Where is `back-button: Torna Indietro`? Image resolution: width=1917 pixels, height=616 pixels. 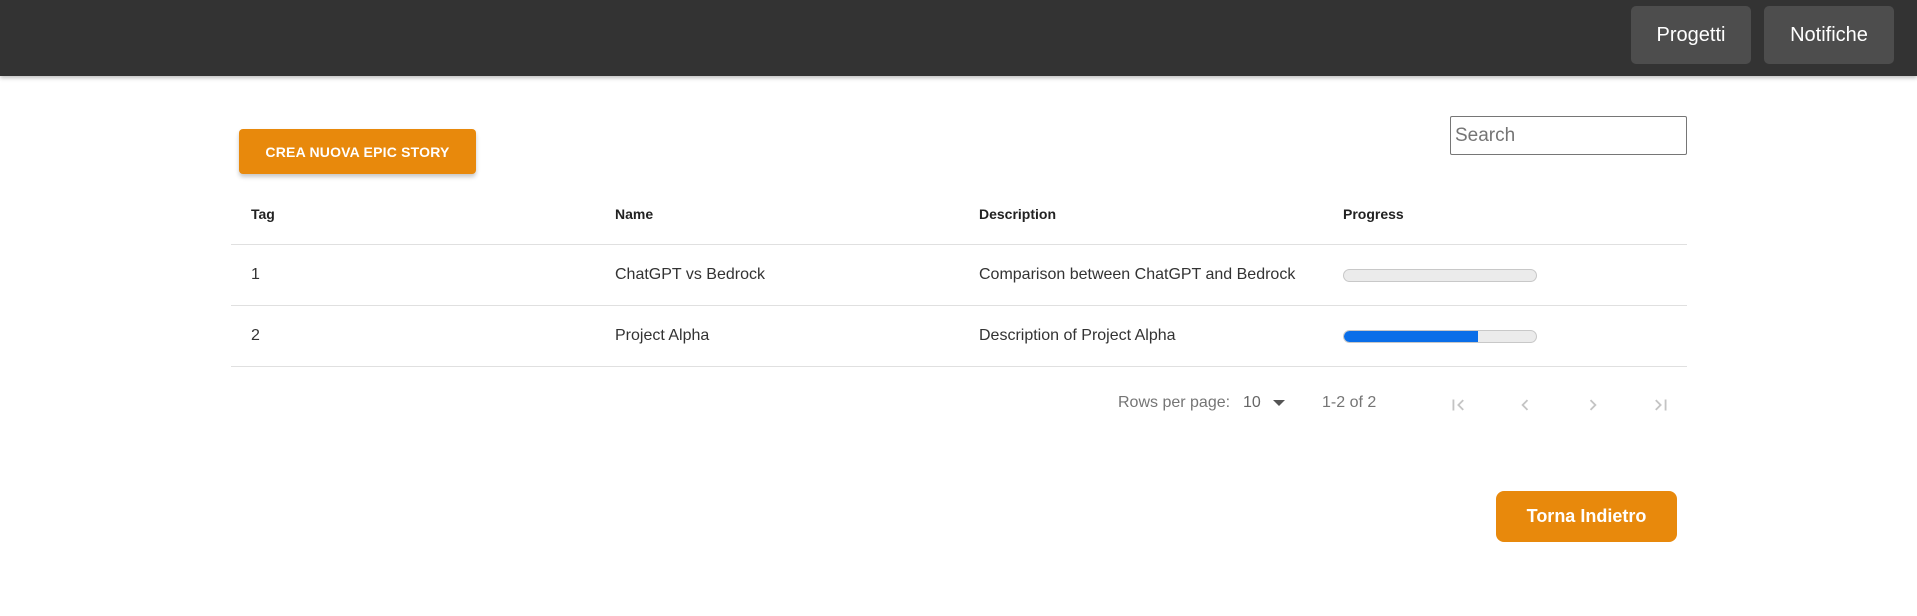
back-button: Torna Indietro is located at coordinates (1586, 516).